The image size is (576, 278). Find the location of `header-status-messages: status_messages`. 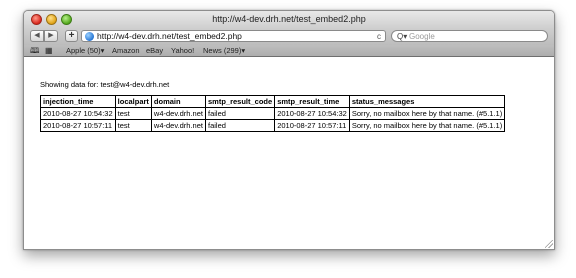

header-status-messages: status_messages is located at coordinates (427, 101).